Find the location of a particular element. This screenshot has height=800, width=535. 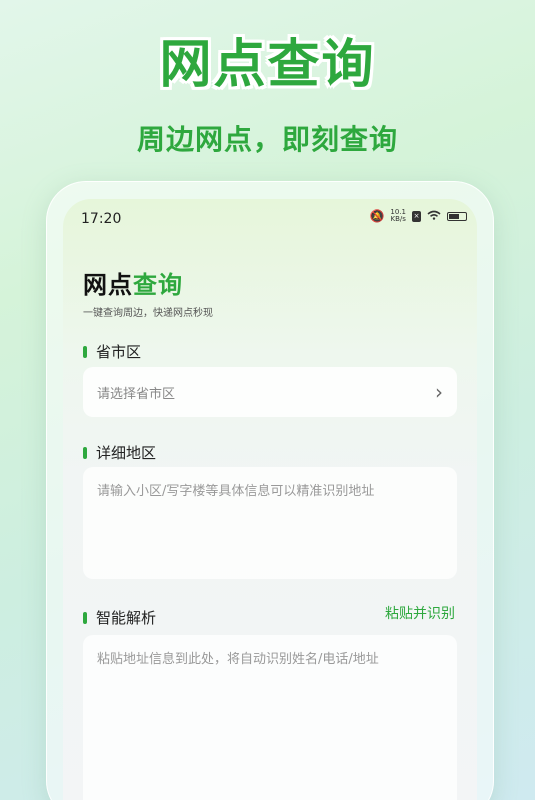

battery-icon is located at coordinates (457, 216).